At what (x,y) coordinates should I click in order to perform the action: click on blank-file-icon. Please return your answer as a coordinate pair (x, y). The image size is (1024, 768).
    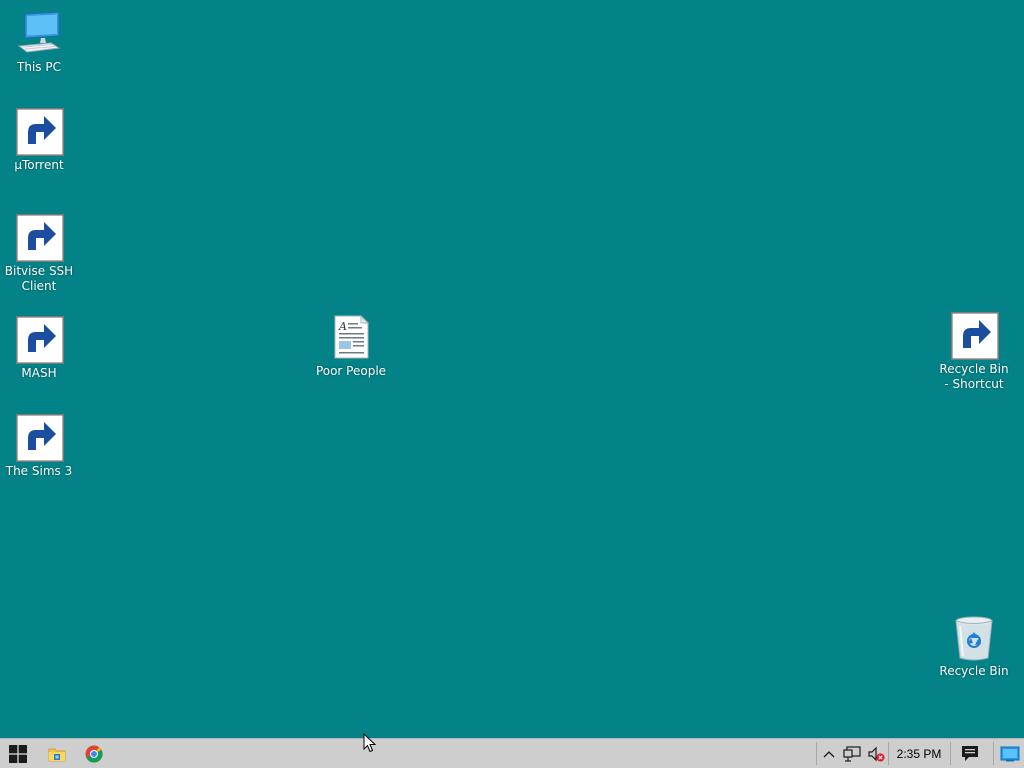
    Looking at the image, I should click on (39, 438).